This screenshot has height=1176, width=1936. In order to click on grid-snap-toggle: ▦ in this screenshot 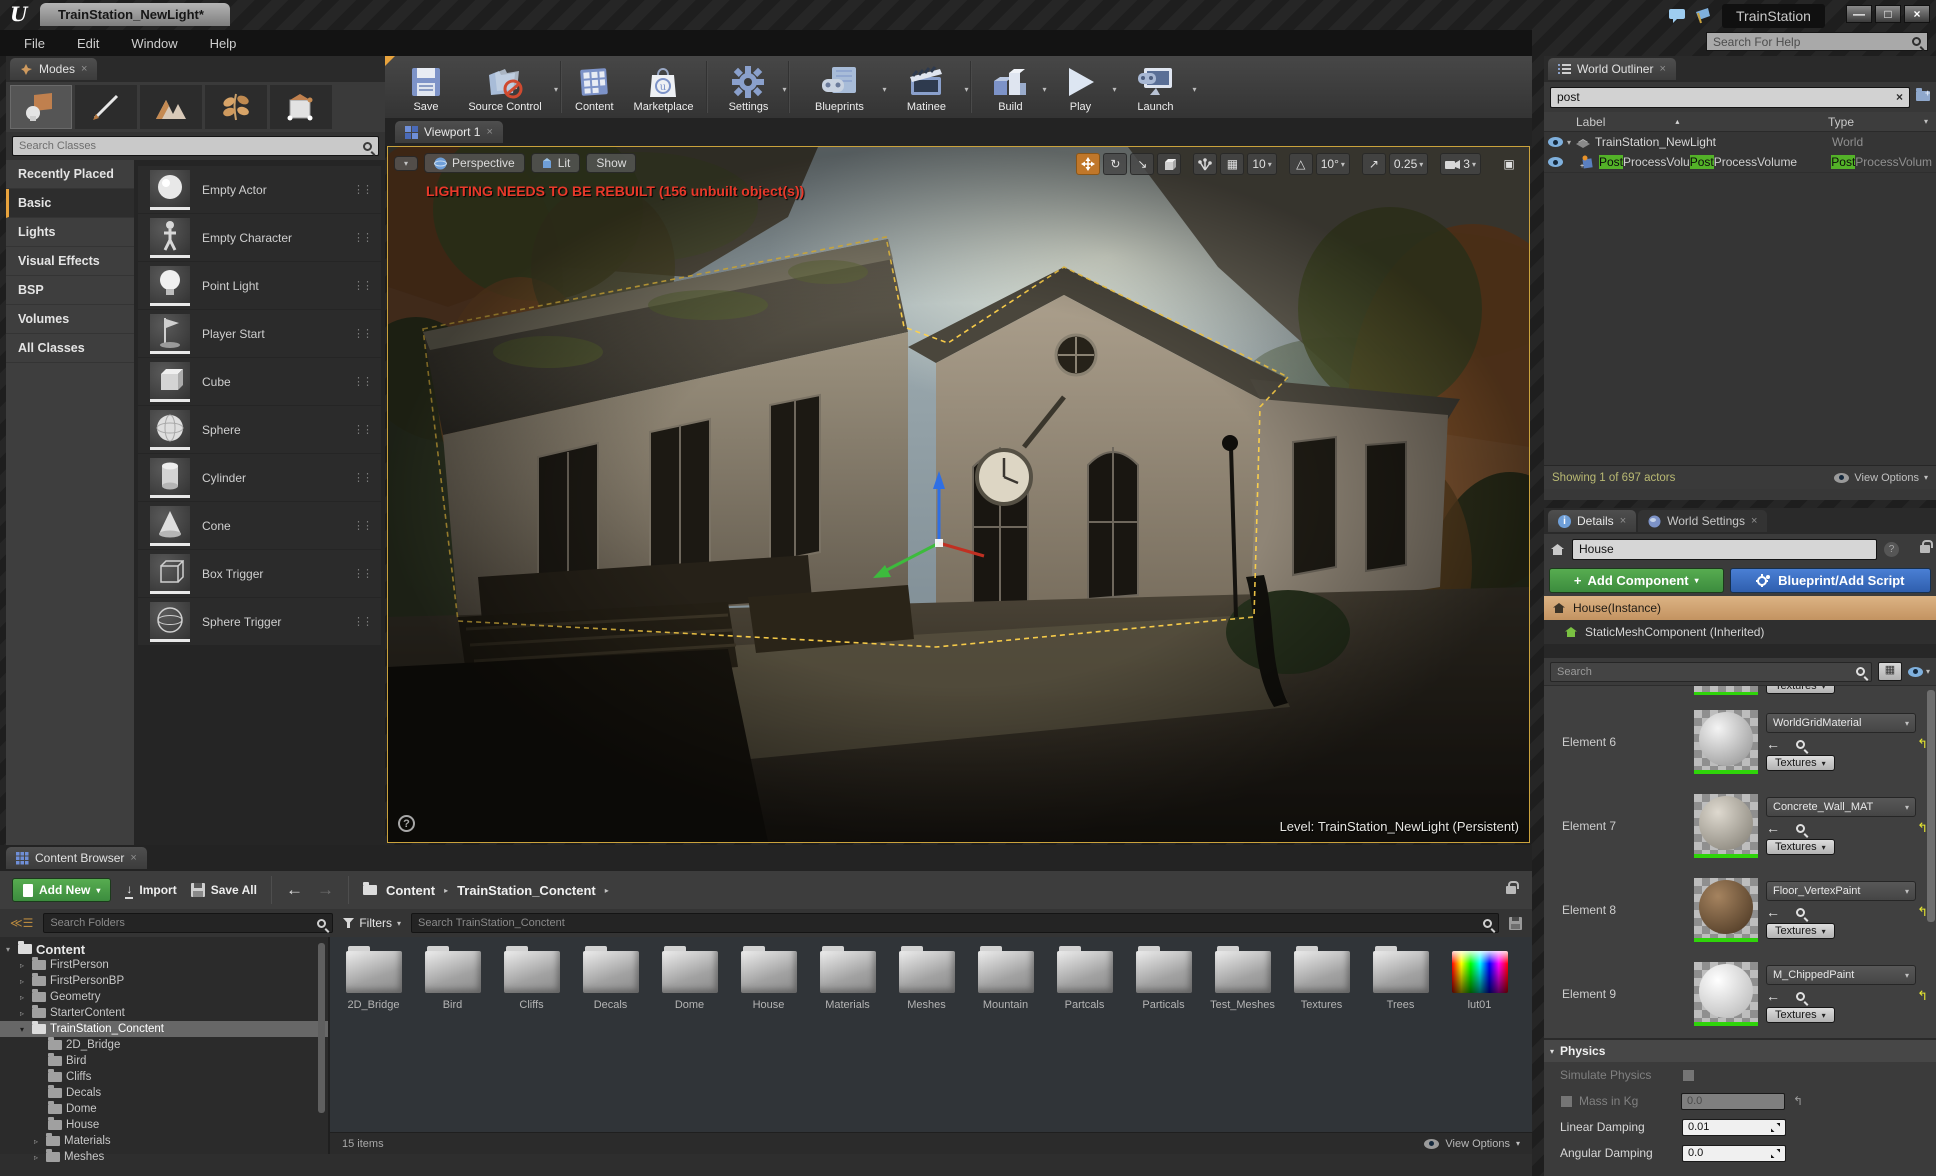, I will do `click(1232, 164)`.